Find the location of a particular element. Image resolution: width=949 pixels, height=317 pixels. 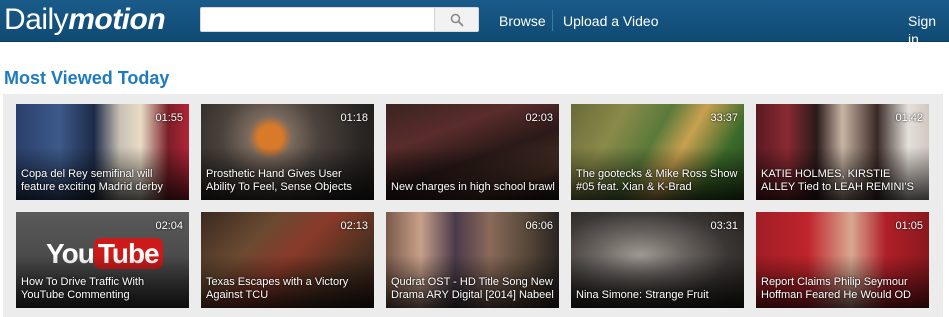

upload-video-link: Upload a Video is located at coordinates (610, 21).